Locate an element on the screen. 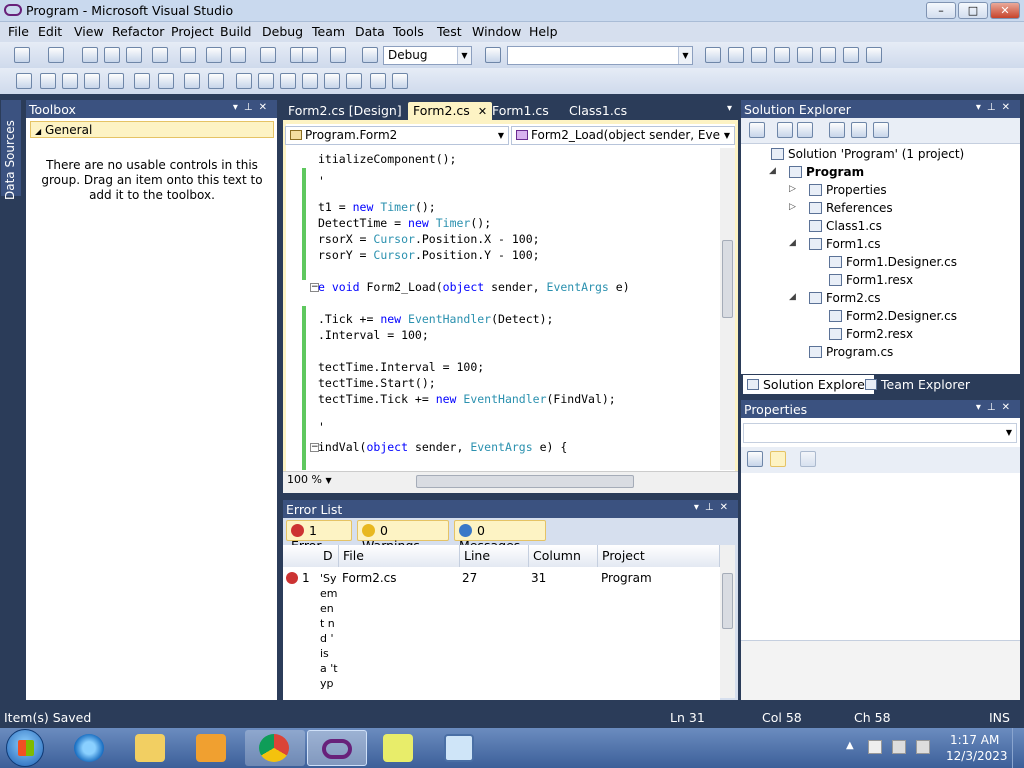 This screenshot has width=1024, height=768. menu-view: View is located at coordinates (89, 31).